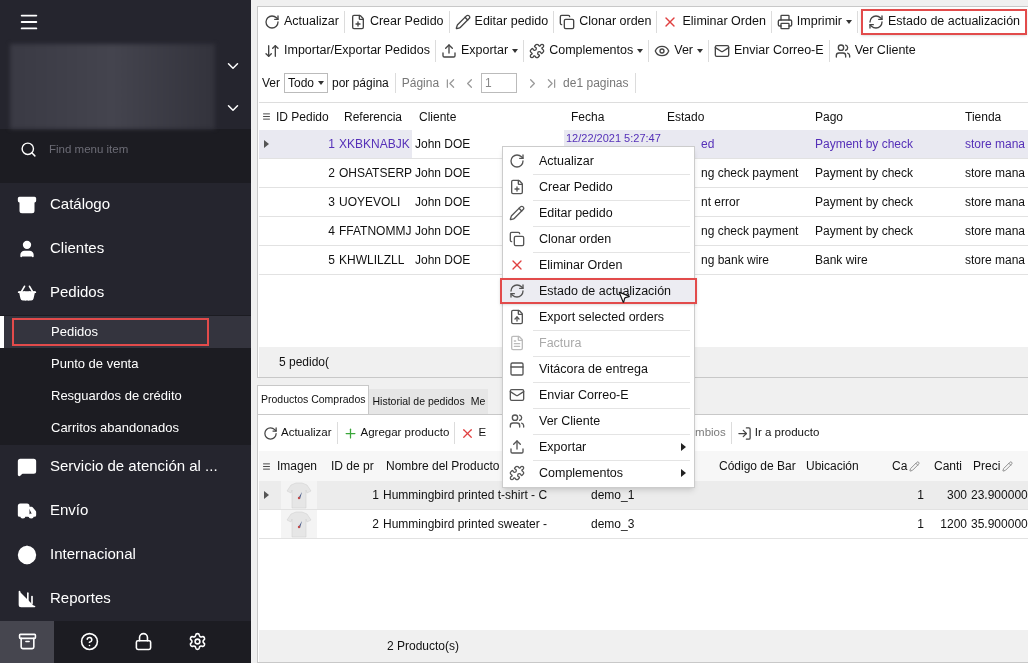 This screenshot has height=663, width=1028. What do you see at coordinates (499, 83) in the screenshot?
I see `page-field: 1` at bounding box center [499, 83].